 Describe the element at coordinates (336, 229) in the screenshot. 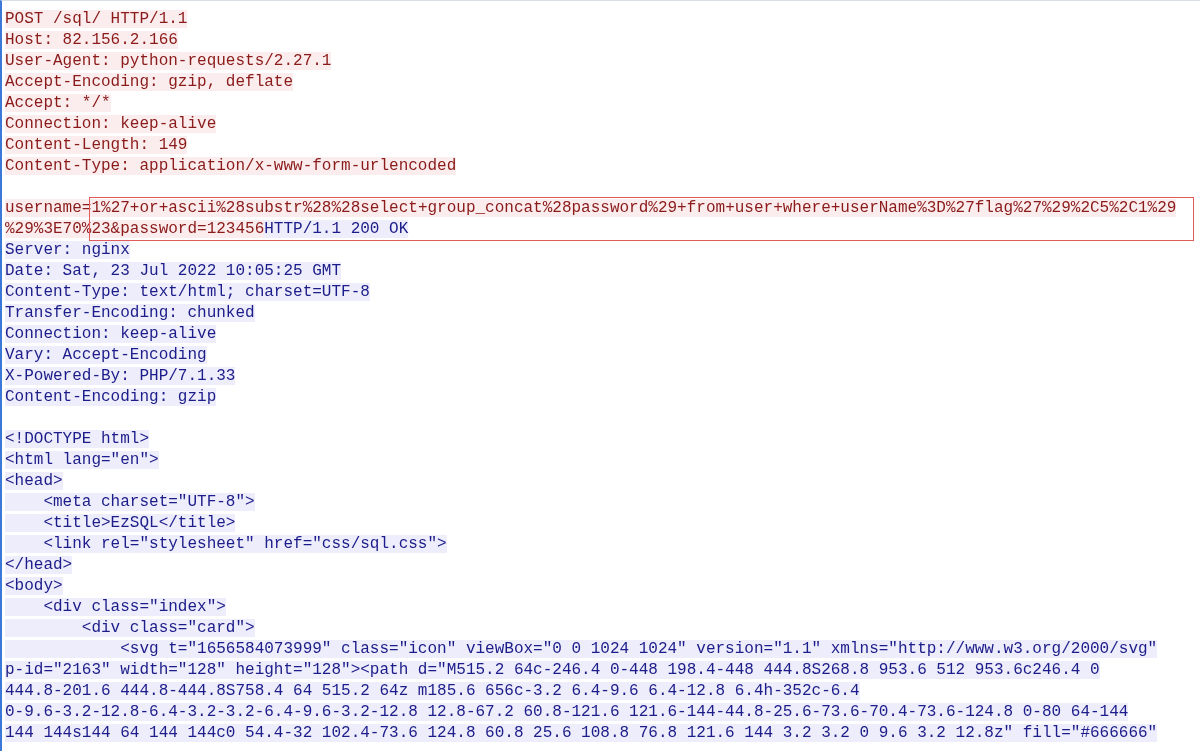

I see `stream-text: HTTP/1.1 200 OK` at that location.